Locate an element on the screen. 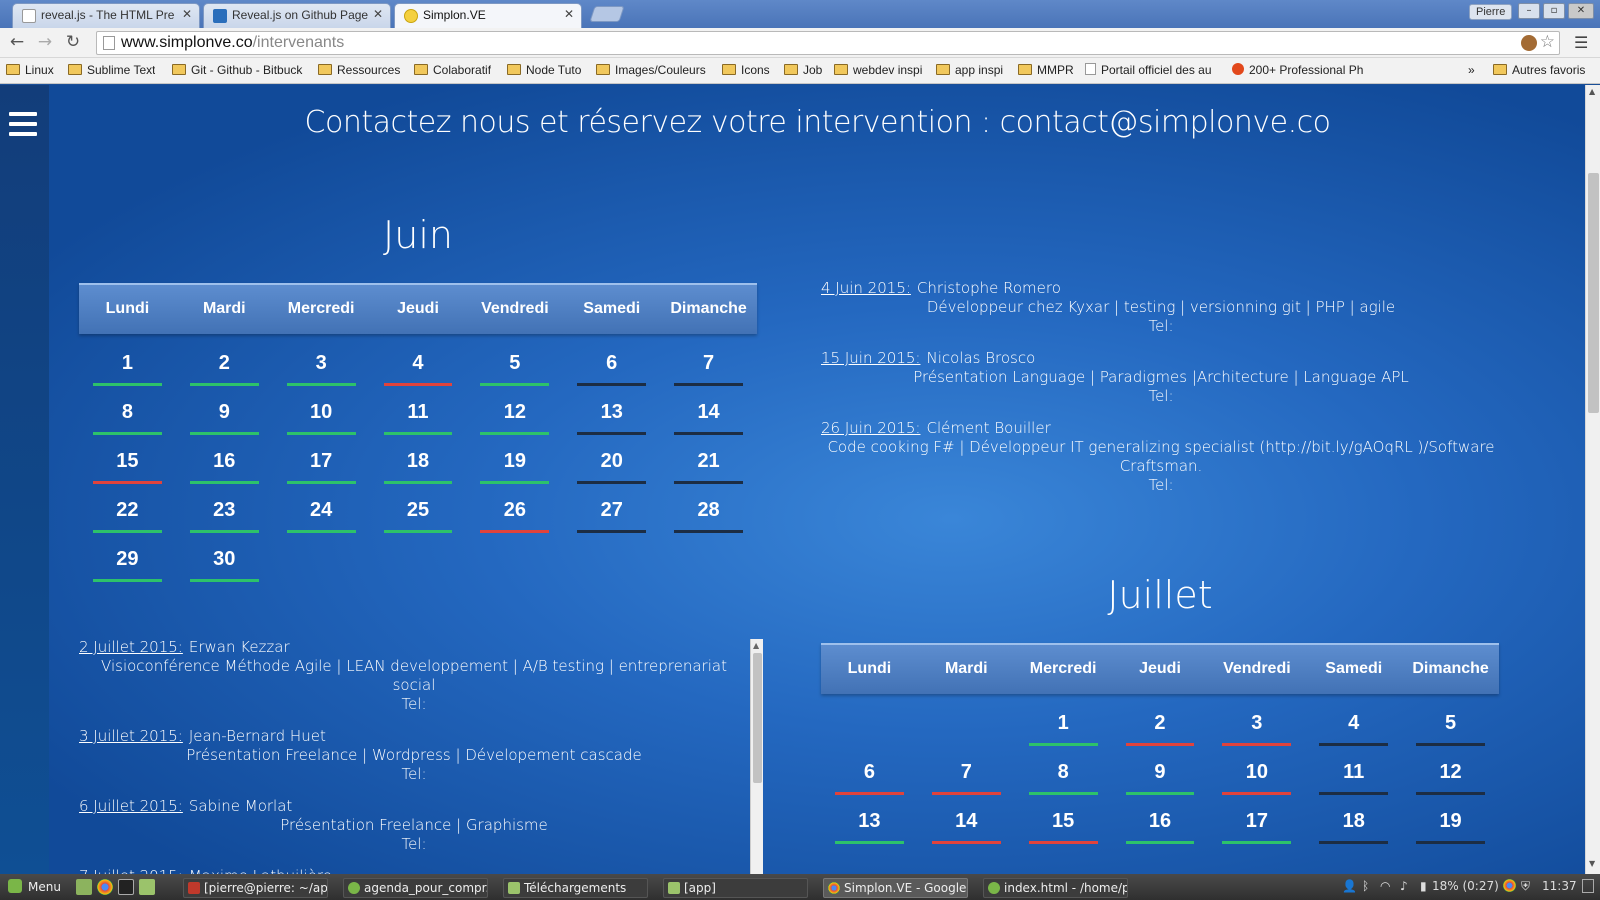 The image size is (1600, 900). calendar-day: 5 is located at coordinates (1450, 730).